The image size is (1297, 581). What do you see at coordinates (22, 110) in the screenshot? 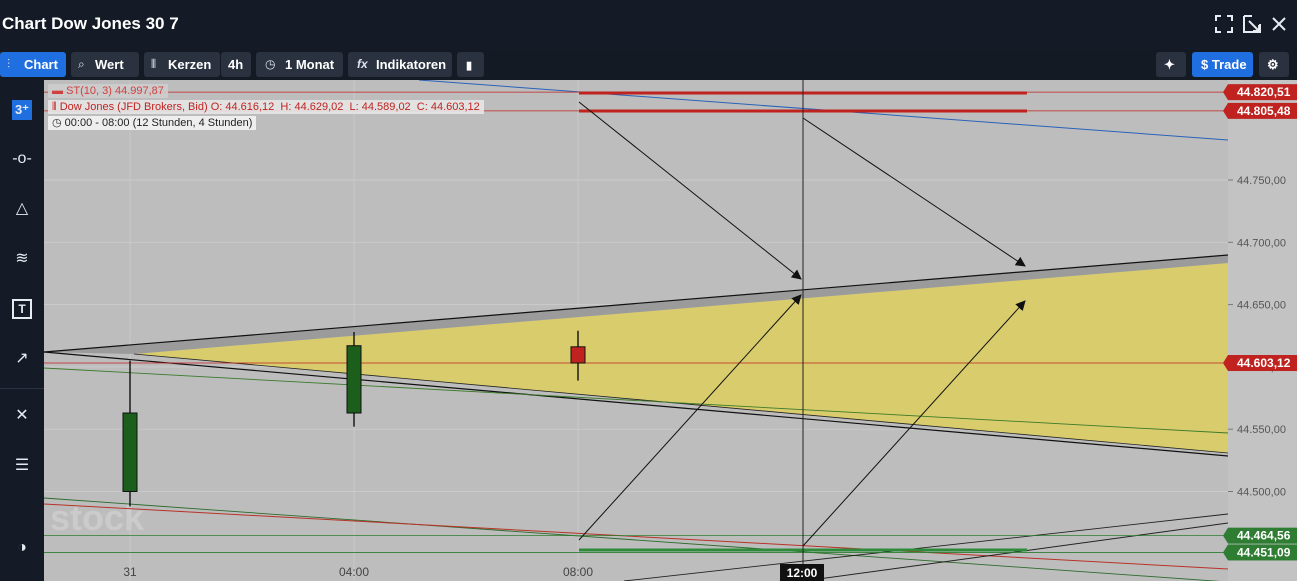
I see `templates-icon: 3⁺` at bounding box center [22, 110].